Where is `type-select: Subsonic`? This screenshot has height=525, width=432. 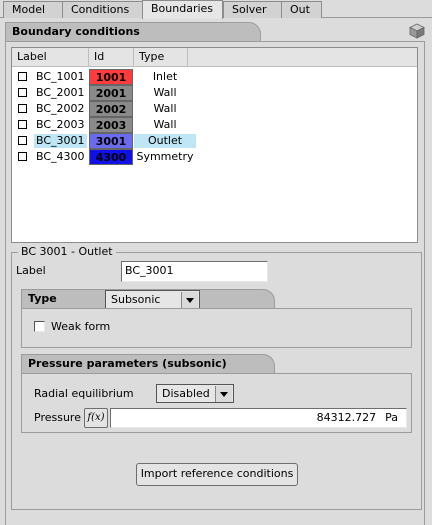
type-select: Subsonic is located at coordinates (152, 299).